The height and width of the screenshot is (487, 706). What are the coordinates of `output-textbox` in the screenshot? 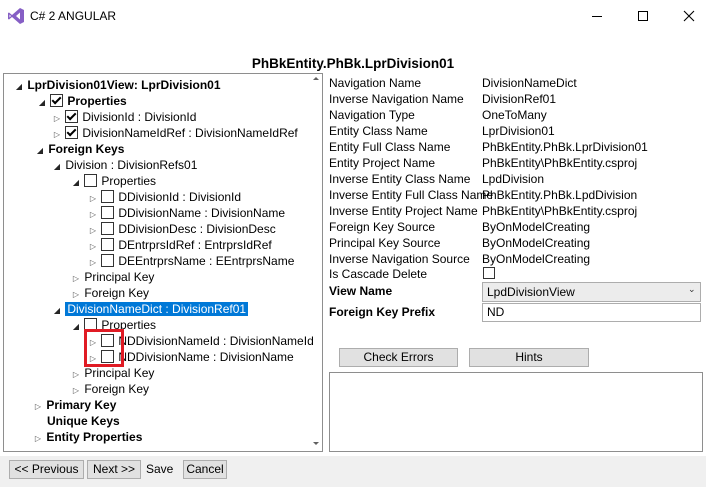 It's located at (516, 412).